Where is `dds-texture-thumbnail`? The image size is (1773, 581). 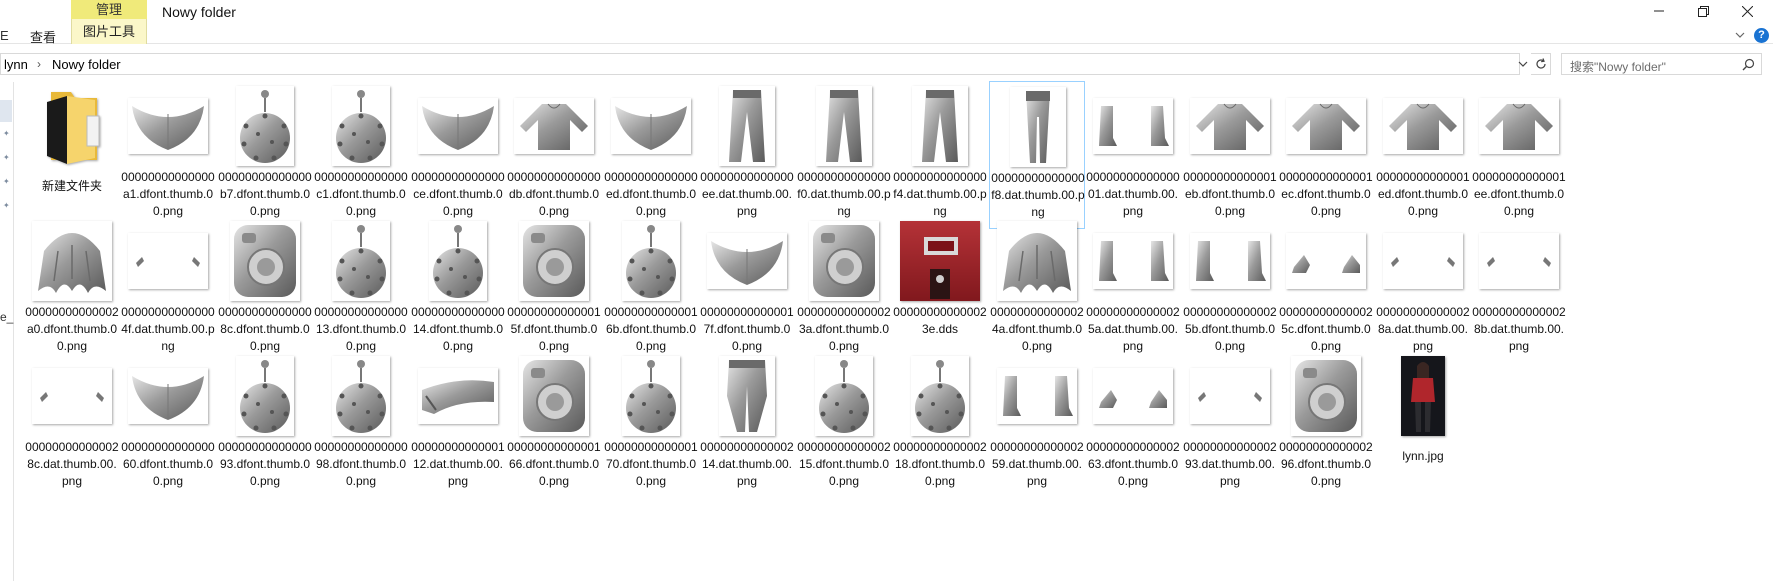 dds-texture-thumbnail is located at coordinates (940, 261).